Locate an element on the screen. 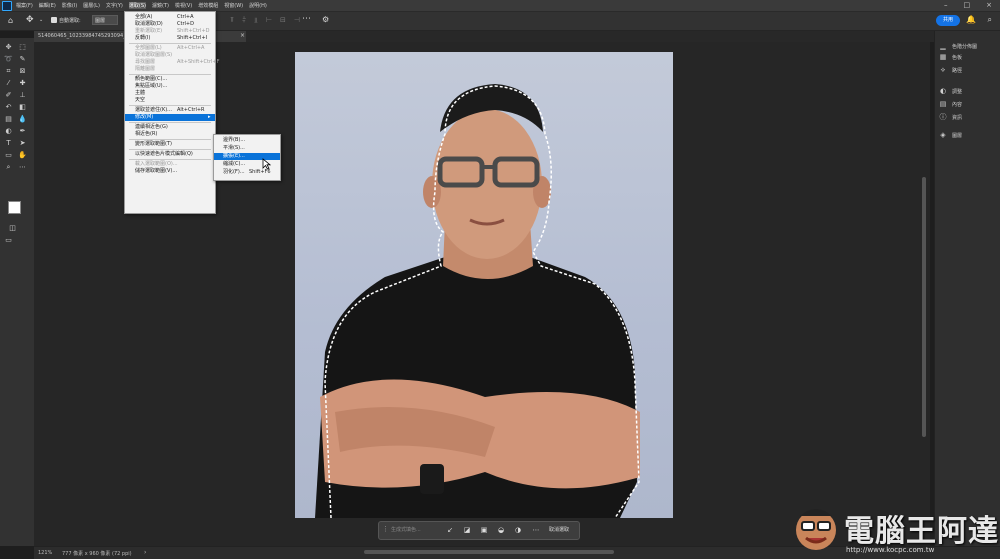  brush-tool-icon: ✐ is located at coordinates (8, 95).